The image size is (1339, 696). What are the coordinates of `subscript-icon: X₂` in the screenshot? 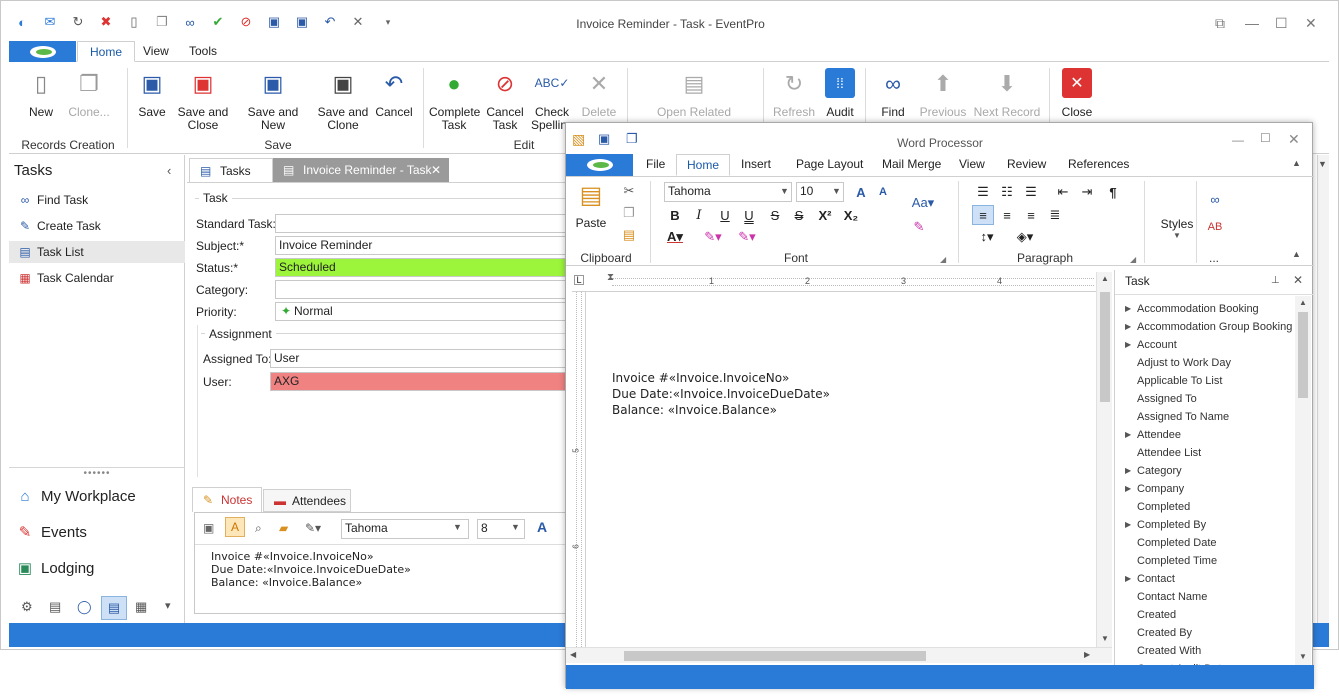 It's located at (851, 215).